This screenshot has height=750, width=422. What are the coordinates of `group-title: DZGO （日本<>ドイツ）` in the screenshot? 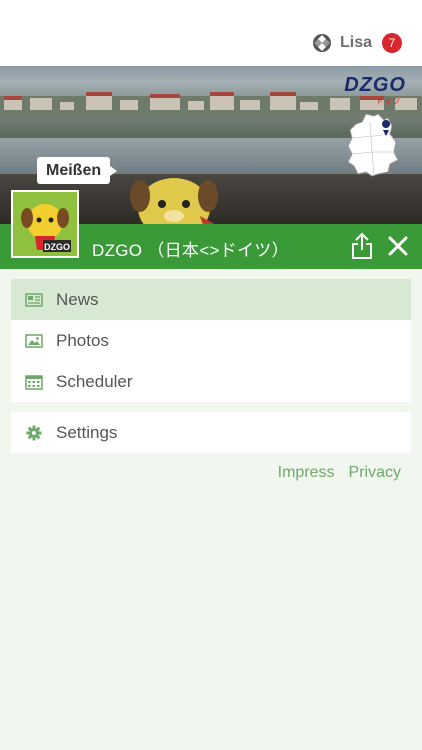 It's located at (190, 250).